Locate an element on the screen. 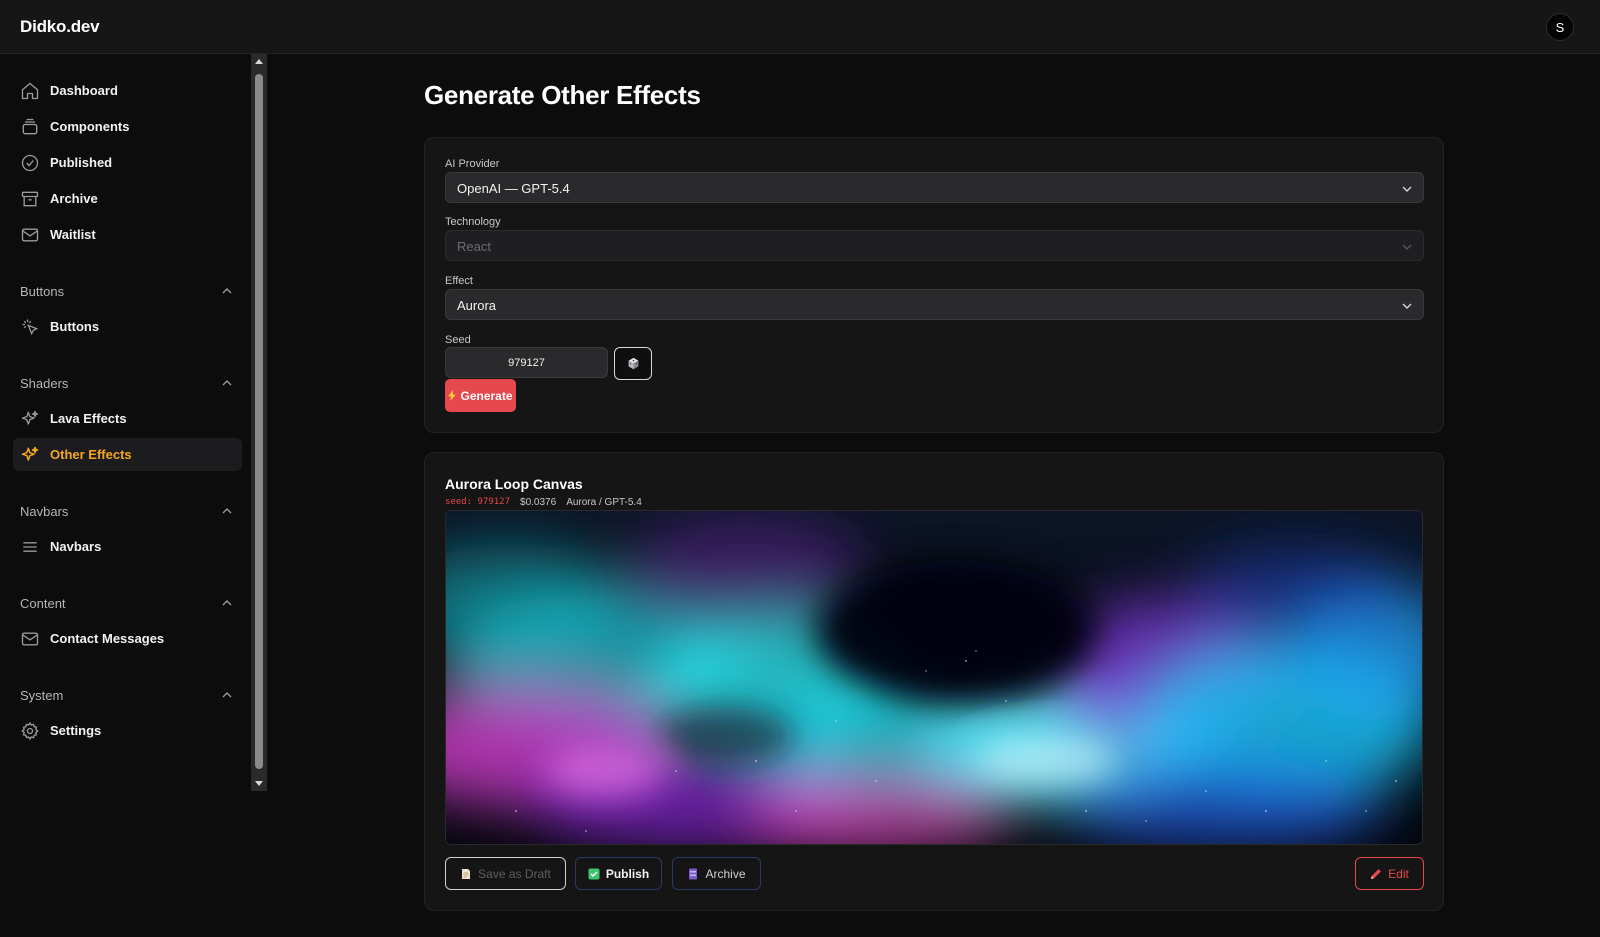 The image size is (1600, 937). provider-select-value: OpenAI — GPT-5.4 is located at coordinates (513, 188).